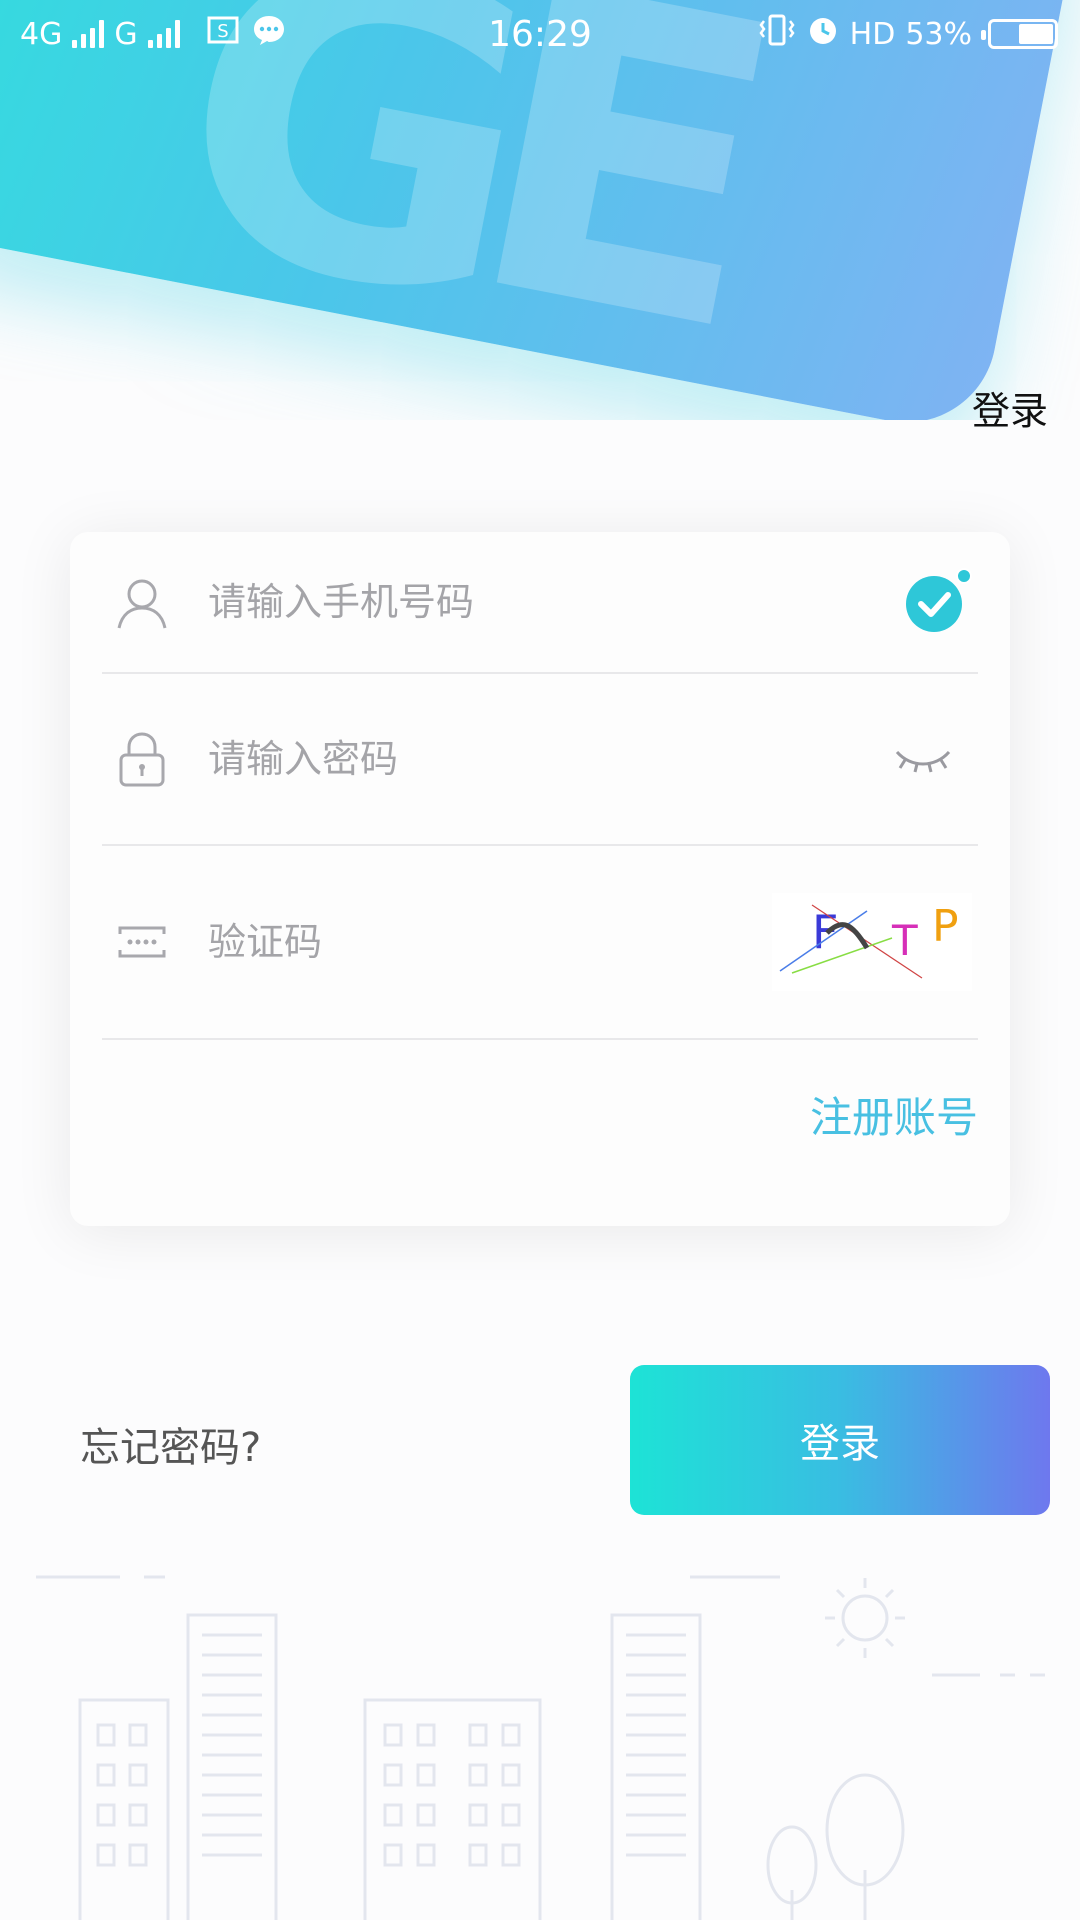 The height and width of the screenshot is (1920, 1080). I want to click on status-right: HD 53%, so click(908, 34).